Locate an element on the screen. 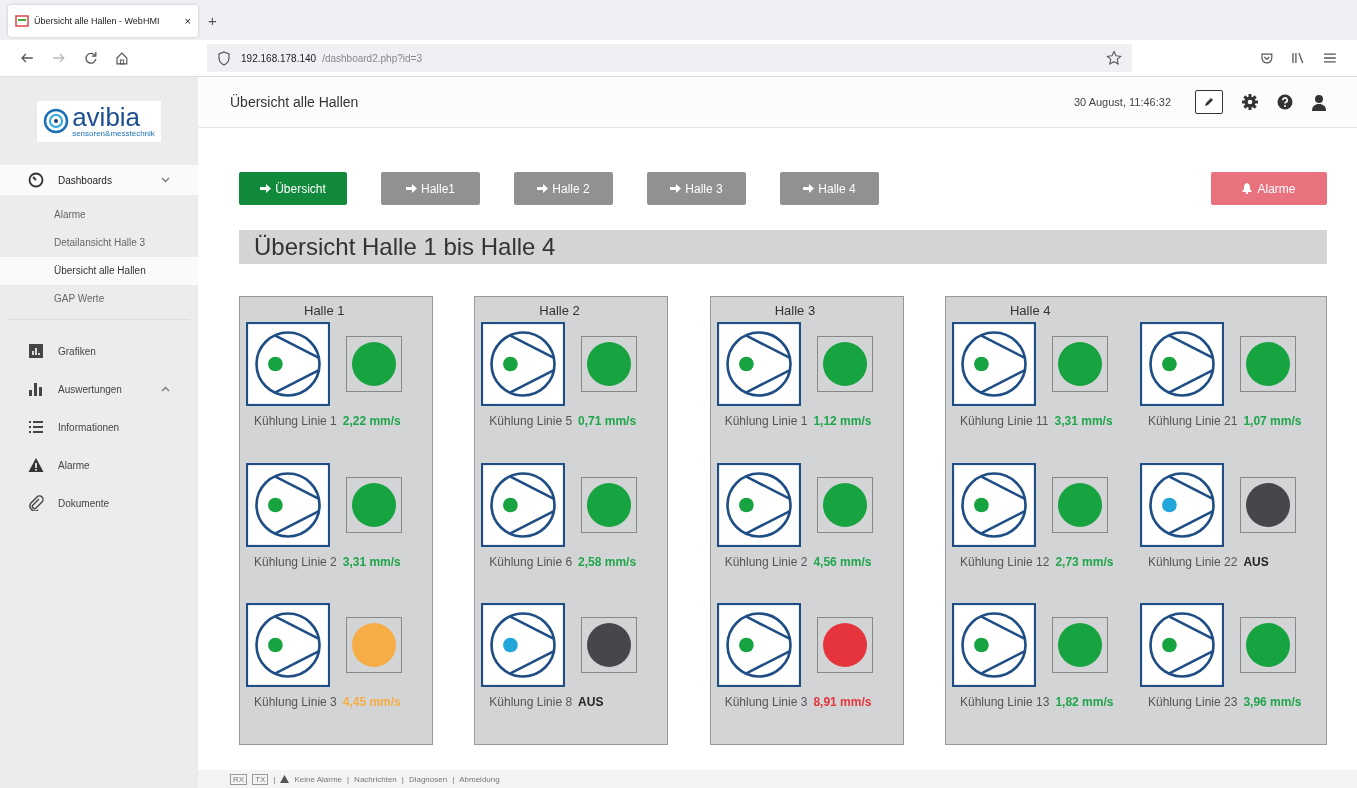  line-label: Kühlung Linie 12 is located at coordinates (1005, 561).